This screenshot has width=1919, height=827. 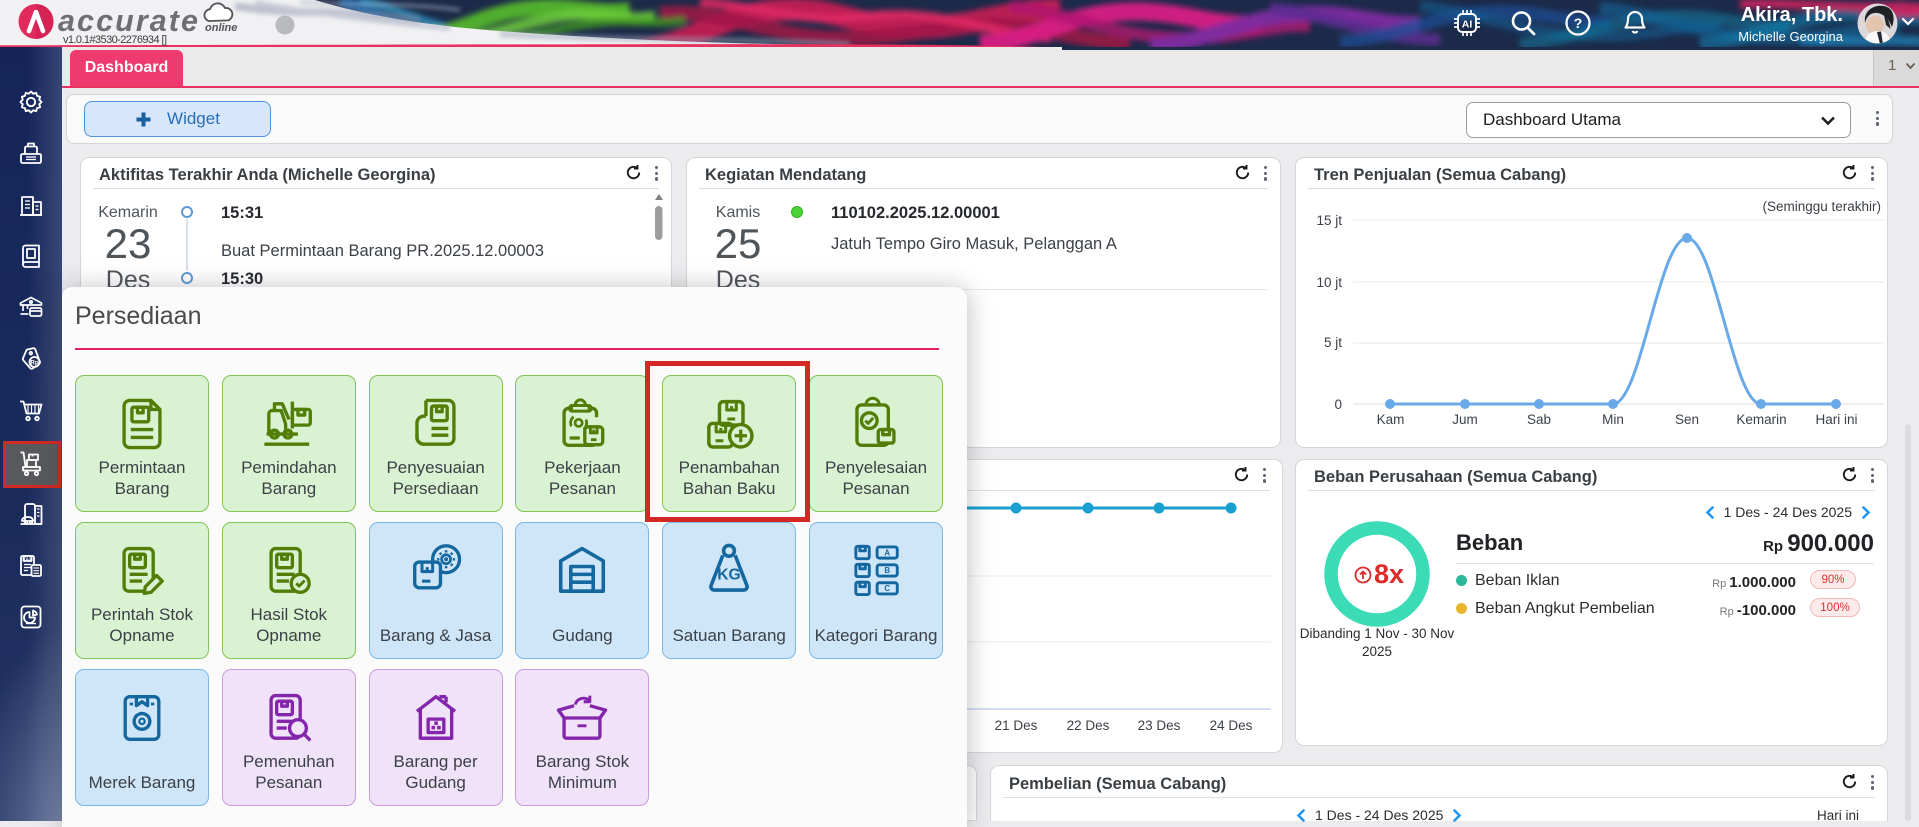 What do you see at coordinates (34, 362) in the screenshot?
I see `svg-text: Rp` at bounding box center [34, 362].